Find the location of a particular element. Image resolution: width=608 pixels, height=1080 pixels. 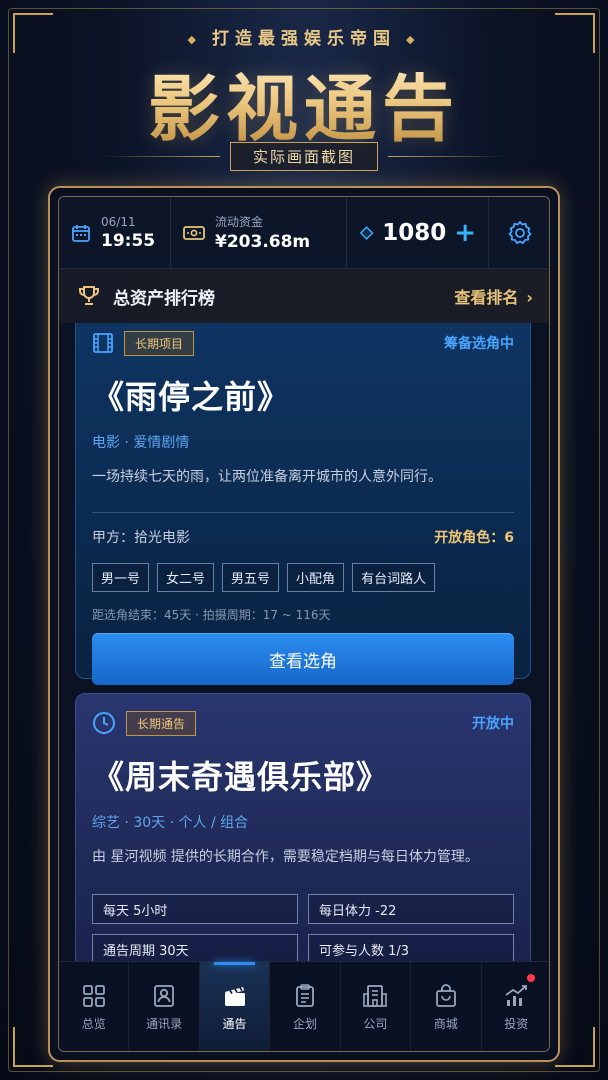

tagline-text: 打造最强娱乐帝国 is located at coordinates (304, 39).